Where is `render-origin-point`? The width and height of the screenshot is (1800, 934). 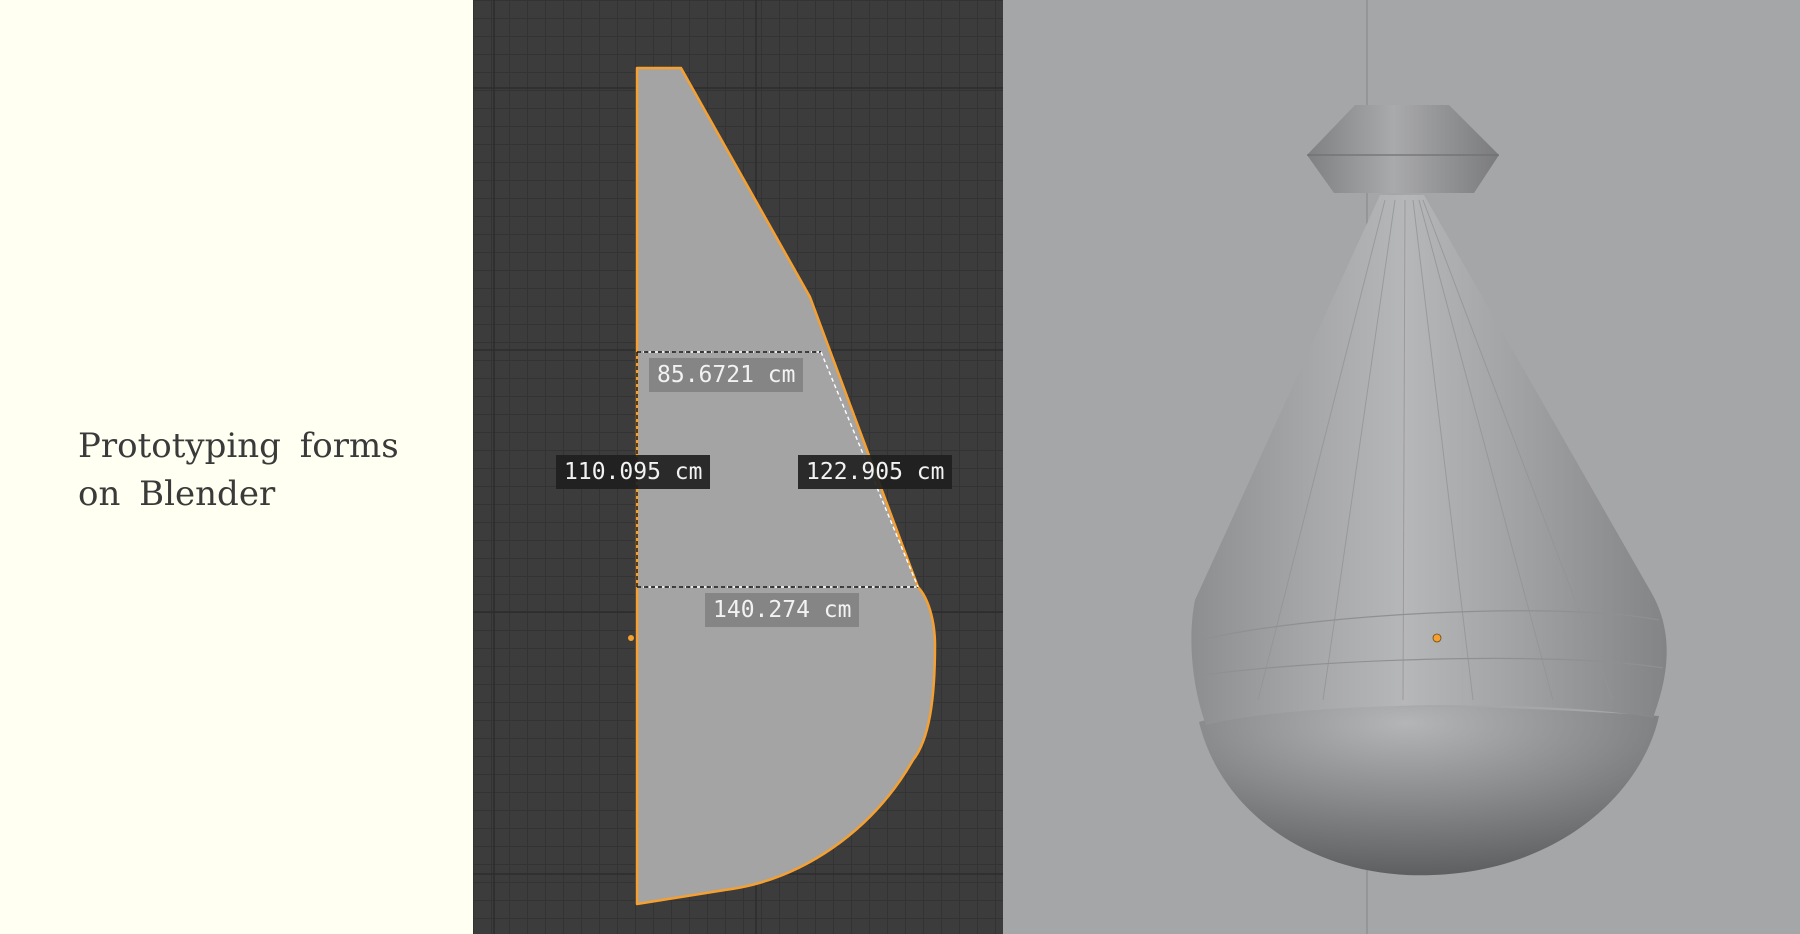 render-origin-point is located at coordinates (1437, 638).